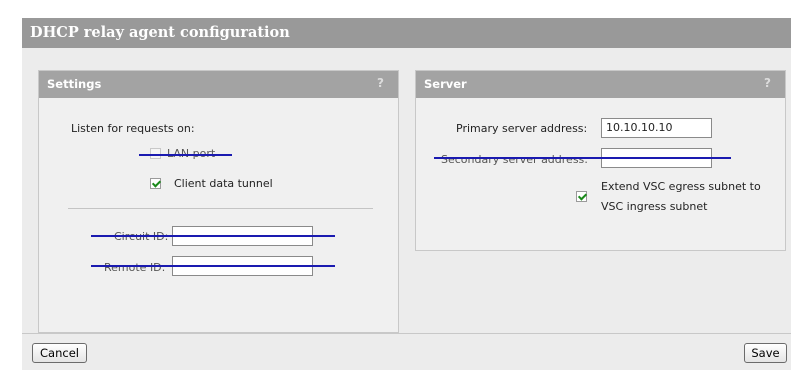 The height and width of the screenshot is (379, 791). Describe the element at coordinates (765, 353) in the screenshot. I see `save-button: Save` at that location.